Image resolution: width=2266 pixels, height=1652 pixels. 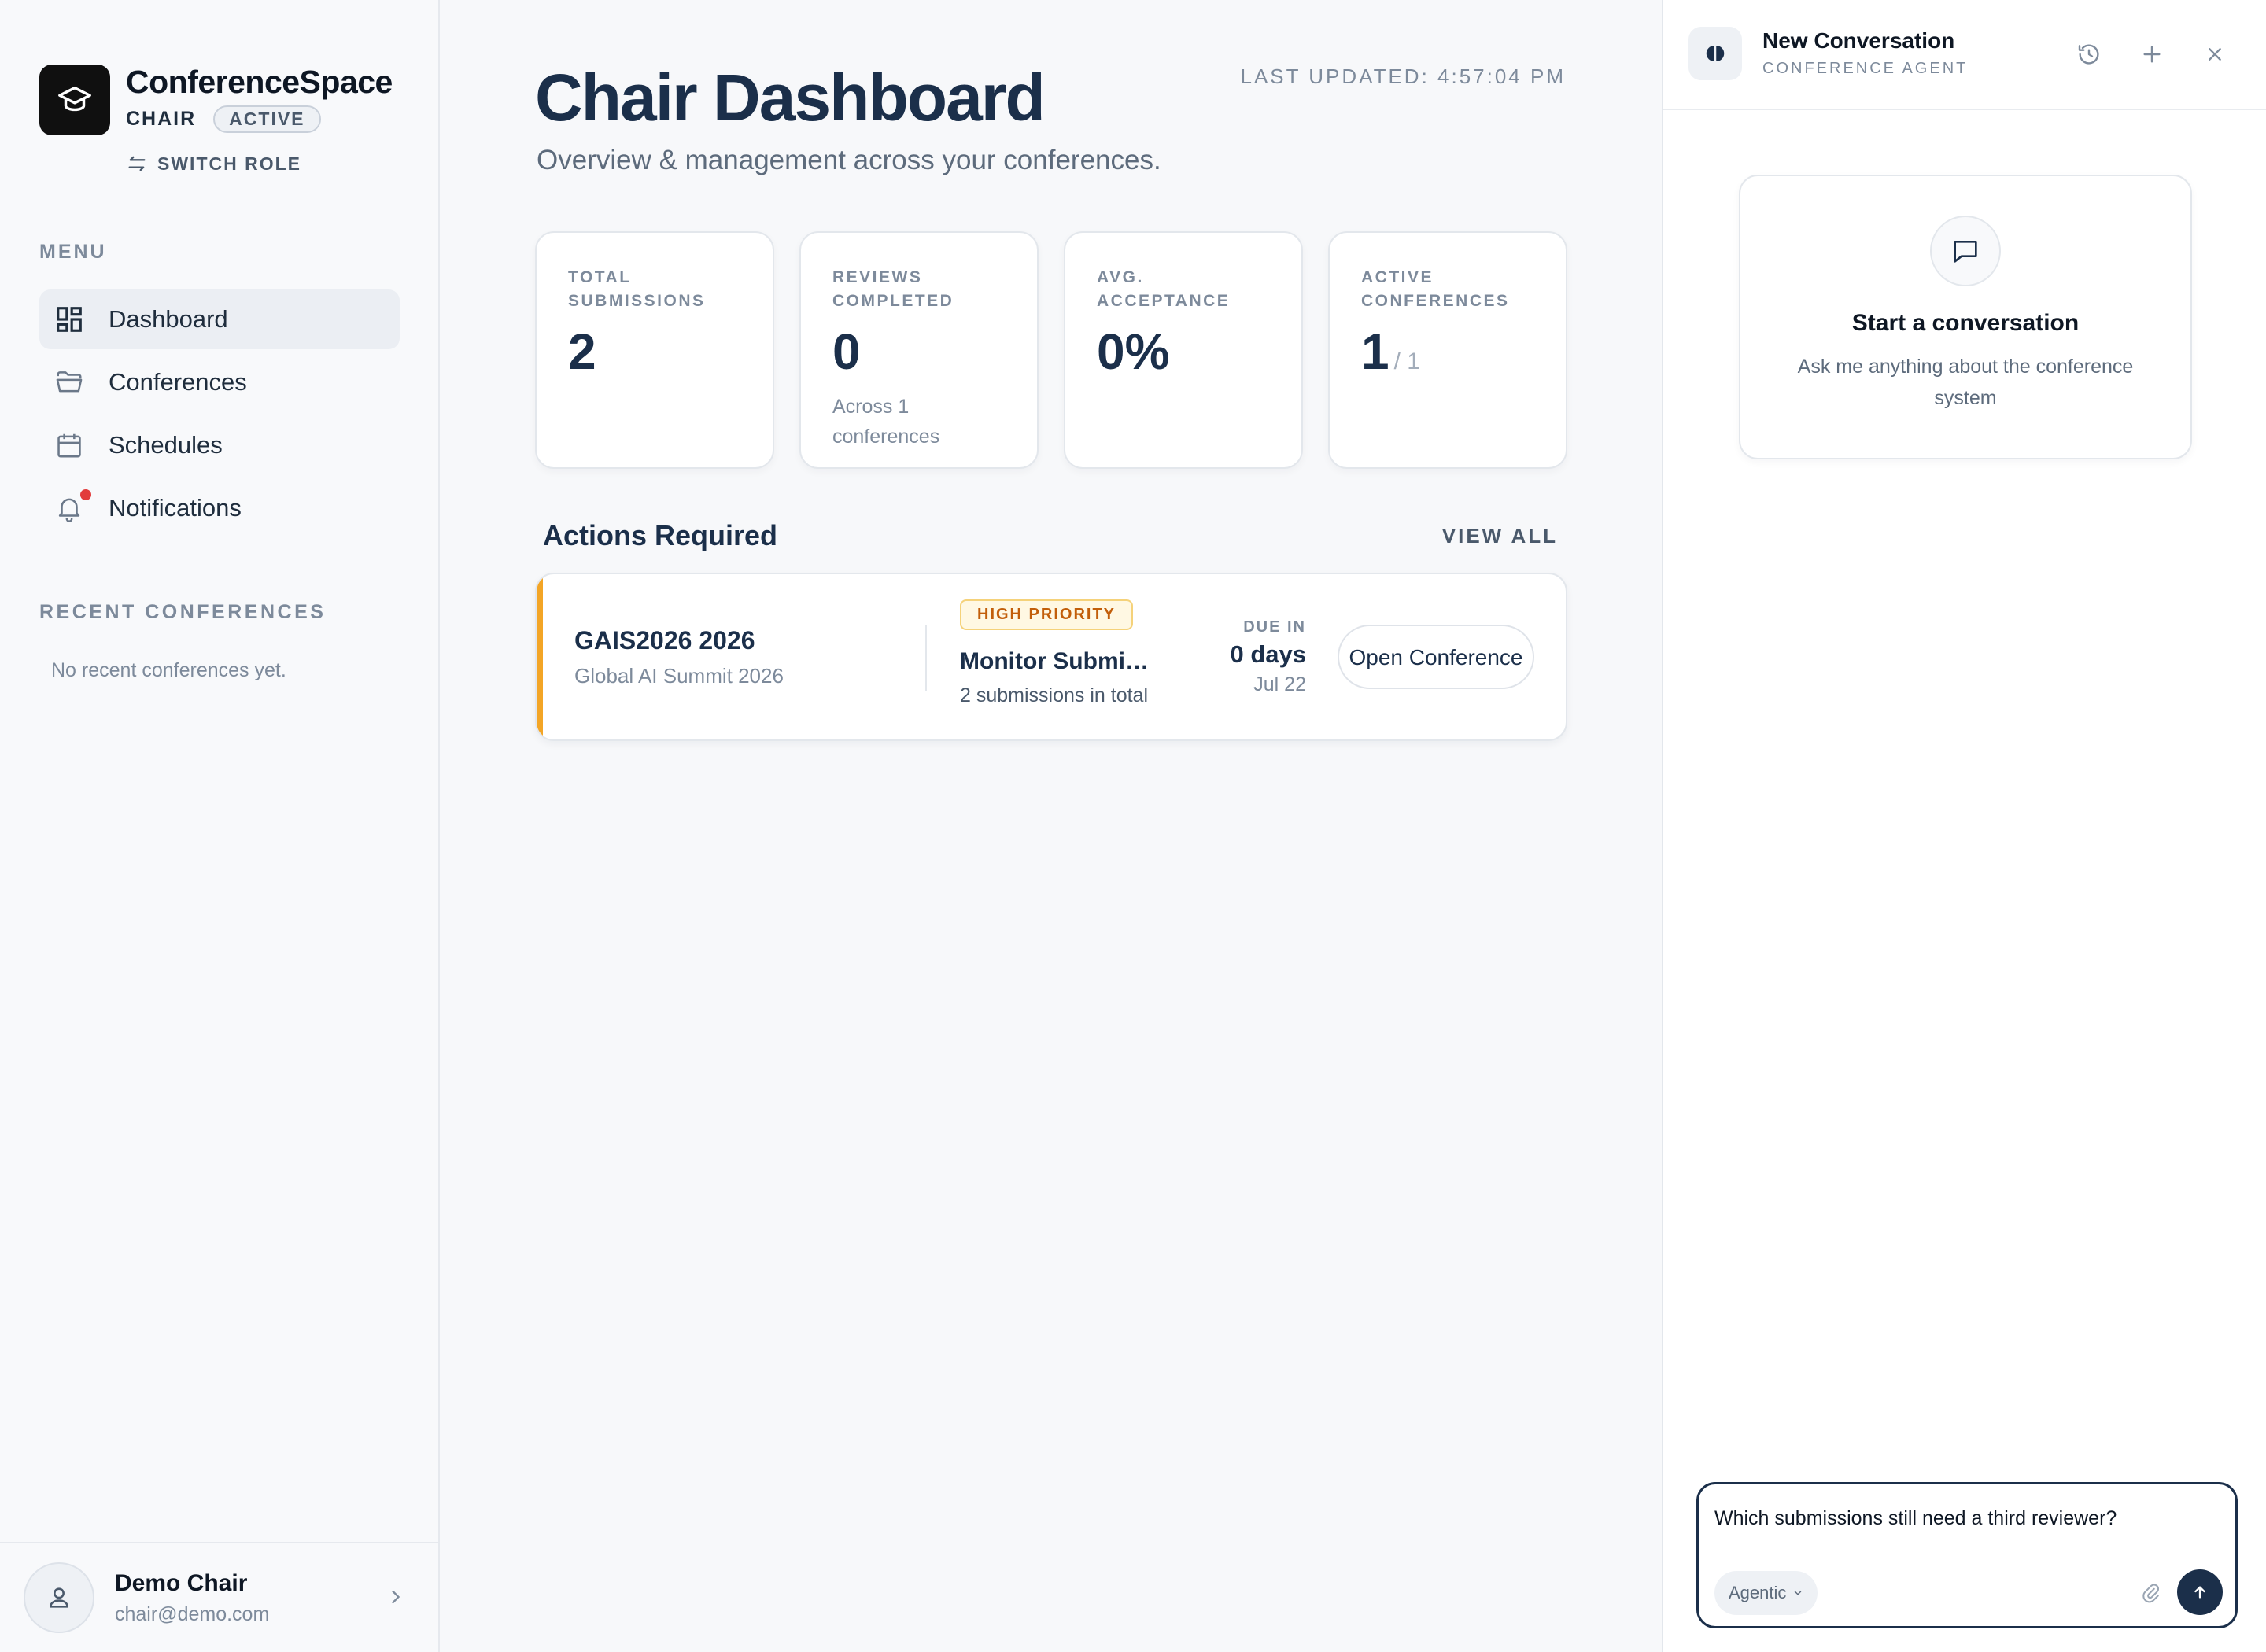 I want to click on chat-composer: Agentic, so click(x=1967, y=1555).